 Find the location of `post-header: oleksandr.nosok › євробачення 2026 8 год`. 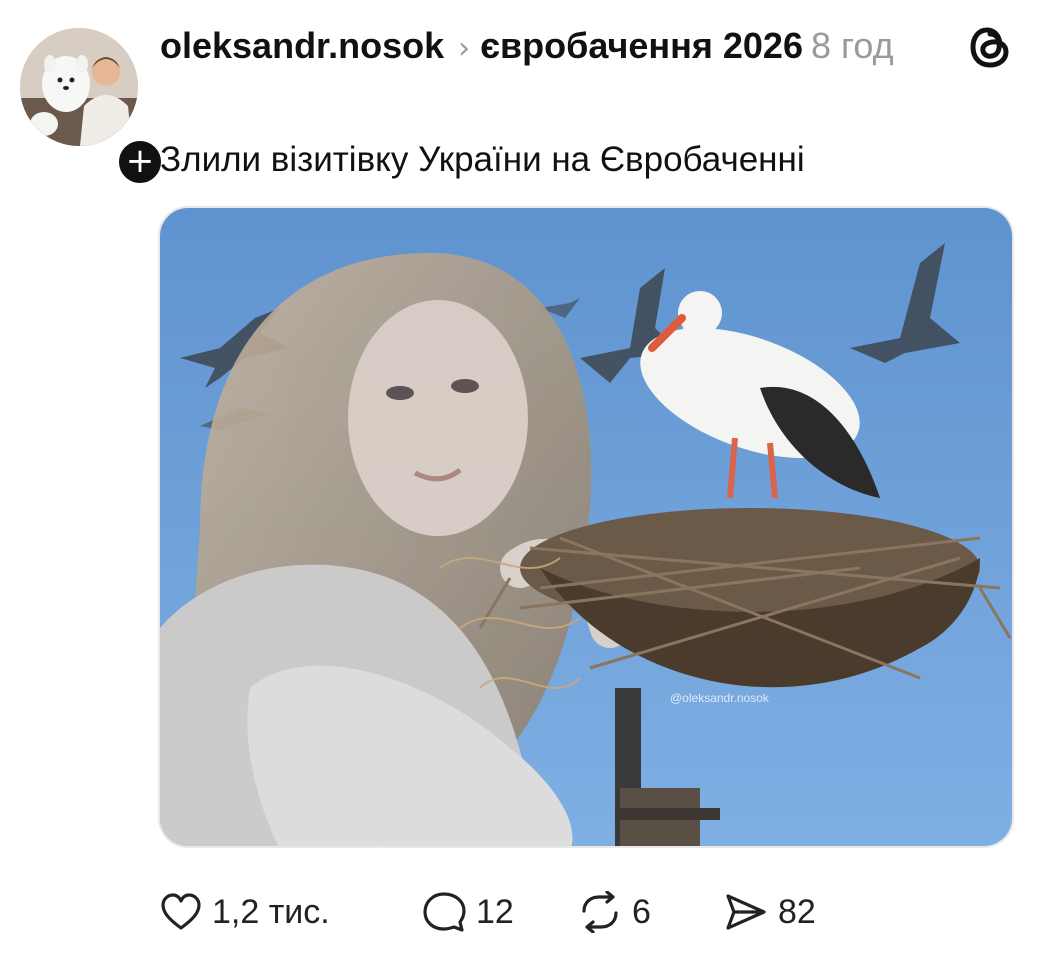

post-header: oleksandr.nosok › євробачення 2026 8 год is located at coordinates (560, 47).